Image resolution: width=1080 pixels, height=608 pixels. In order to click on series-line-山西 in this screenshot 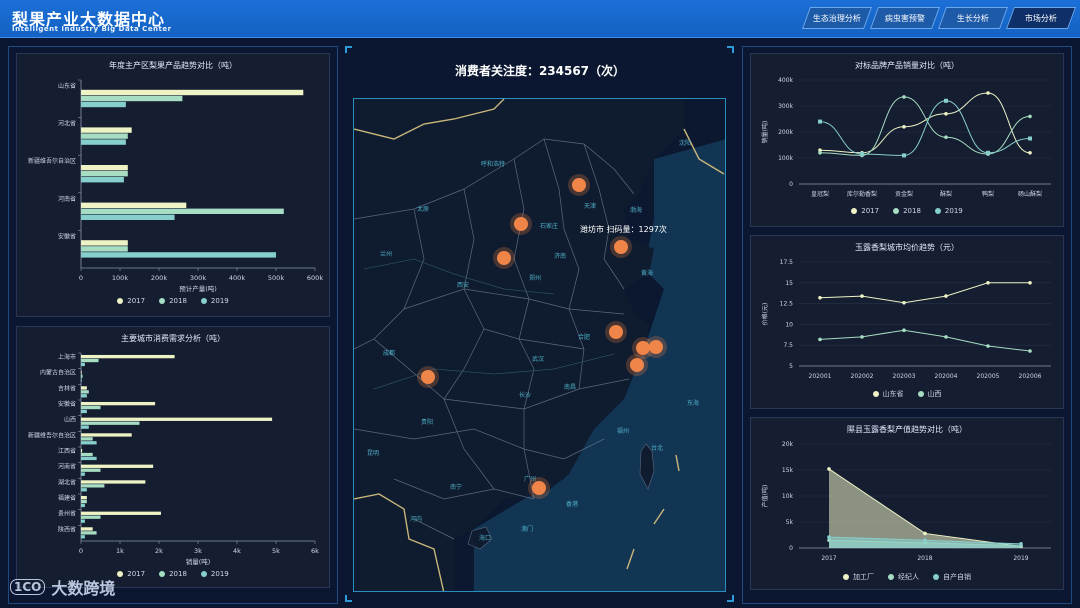, I will do `click(925, 340)`.